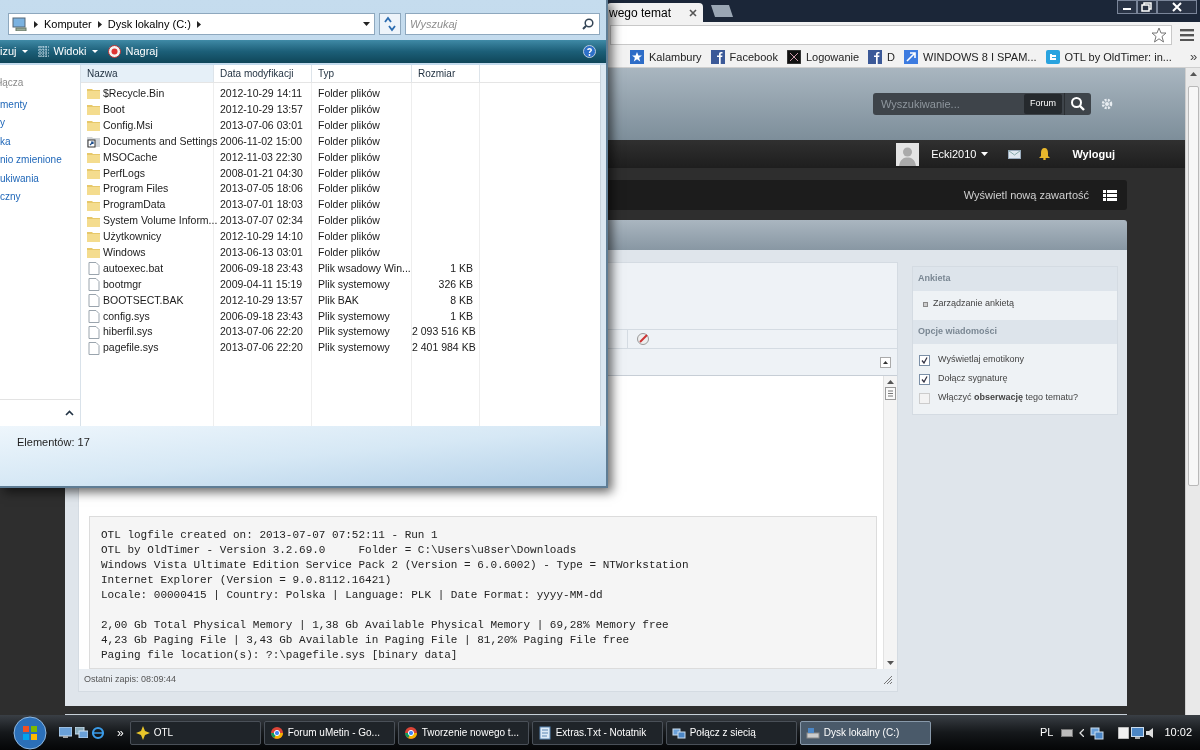  I want to click on nav-link: ka, so click(40, 142).